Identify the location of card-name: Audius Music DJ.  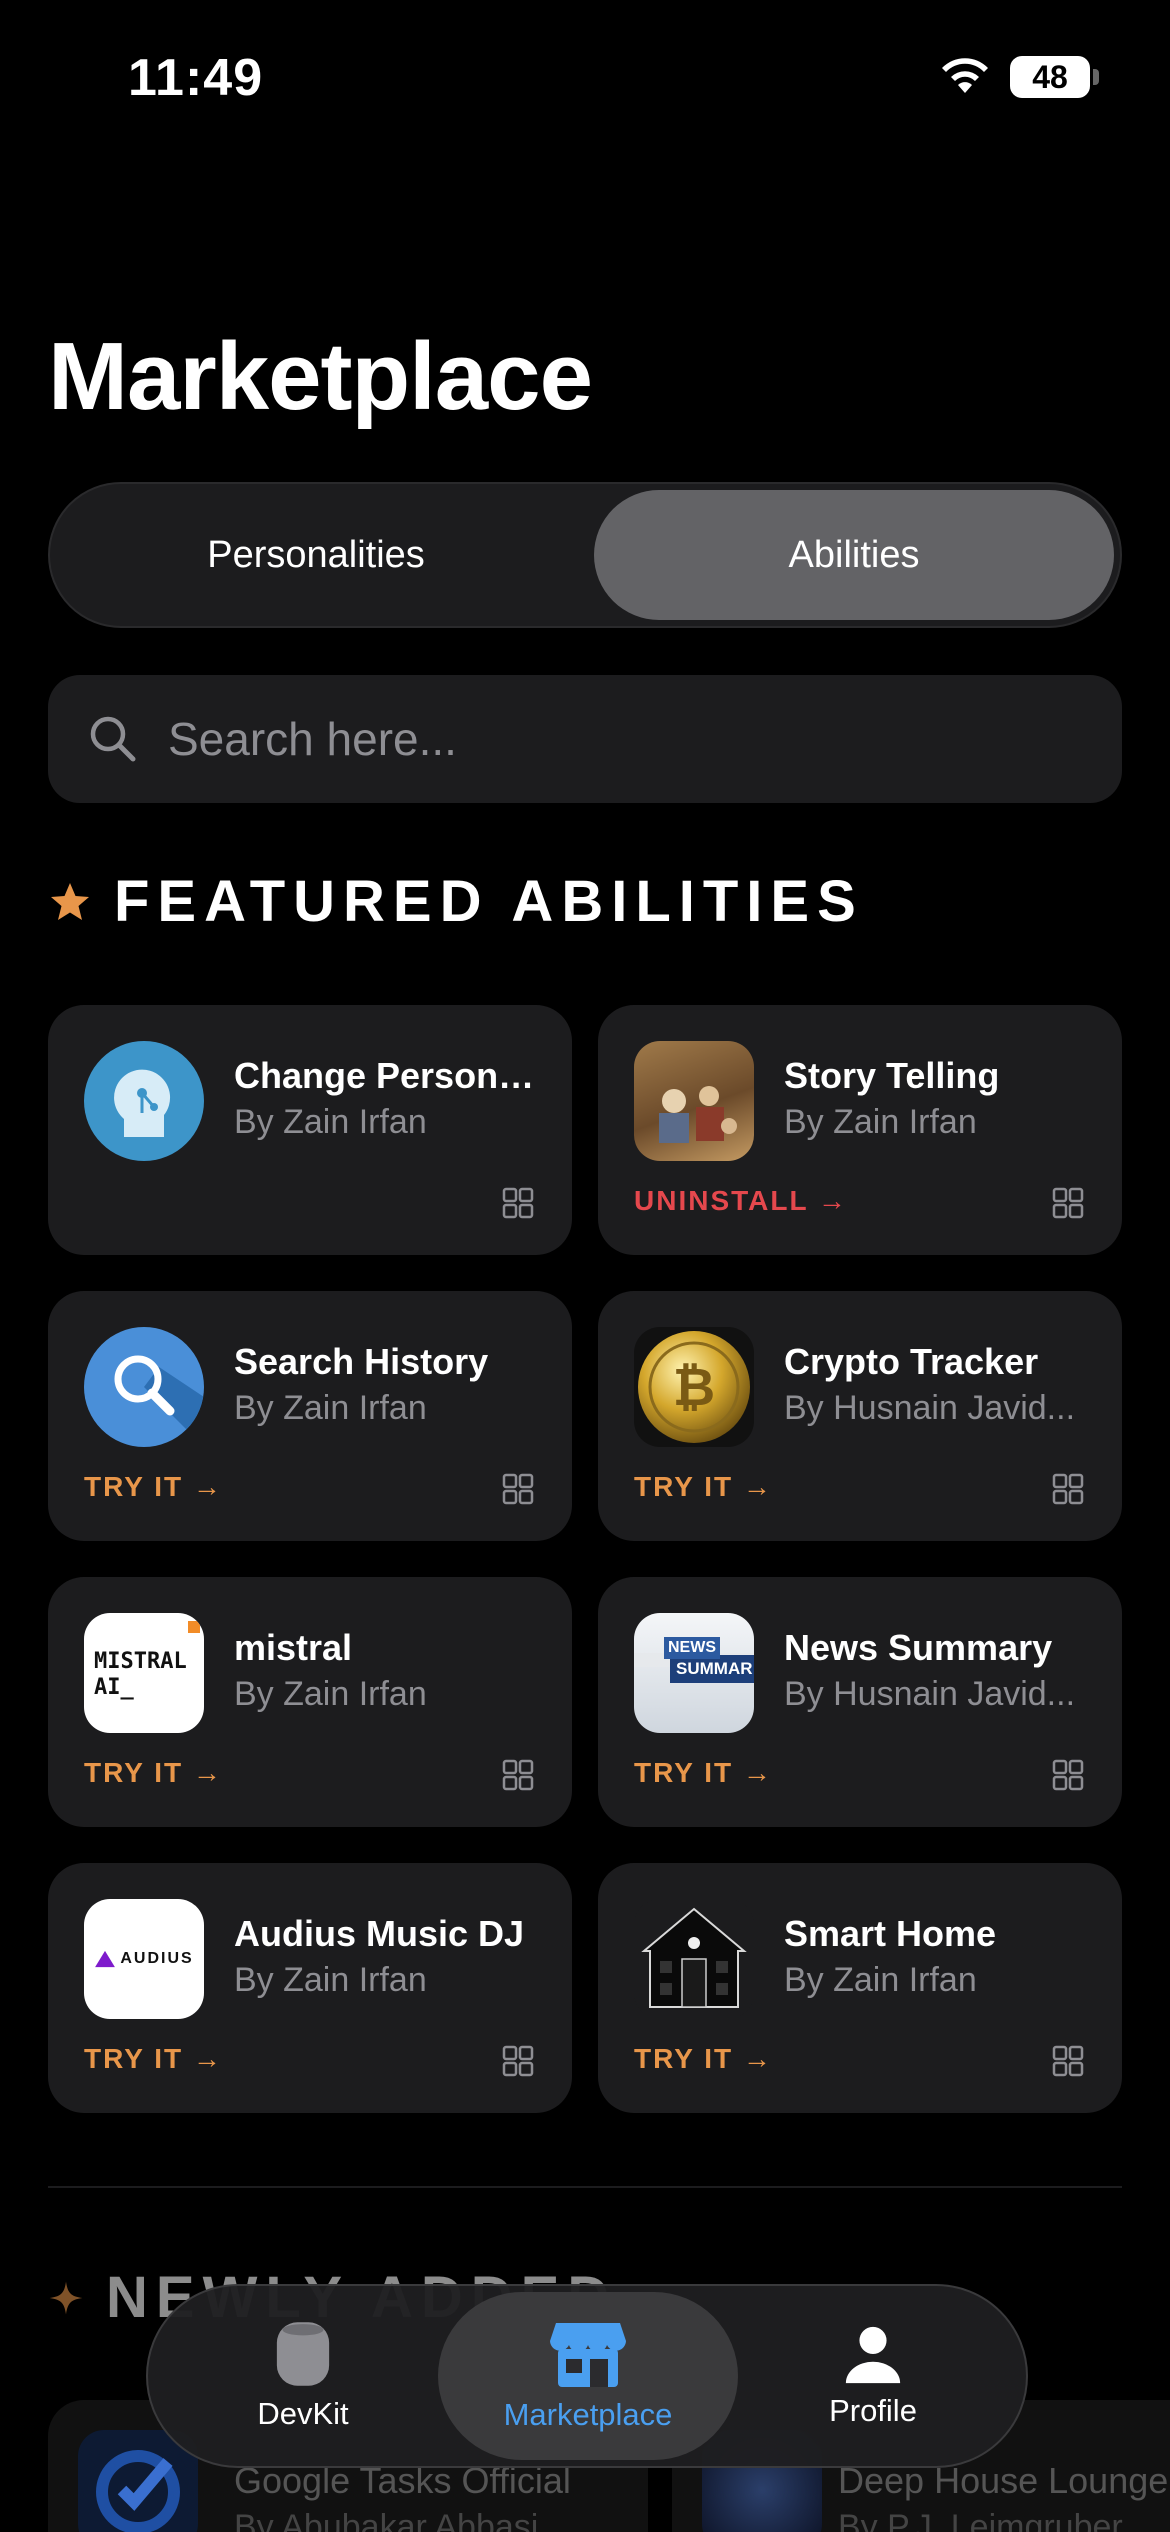
(379, 1933).